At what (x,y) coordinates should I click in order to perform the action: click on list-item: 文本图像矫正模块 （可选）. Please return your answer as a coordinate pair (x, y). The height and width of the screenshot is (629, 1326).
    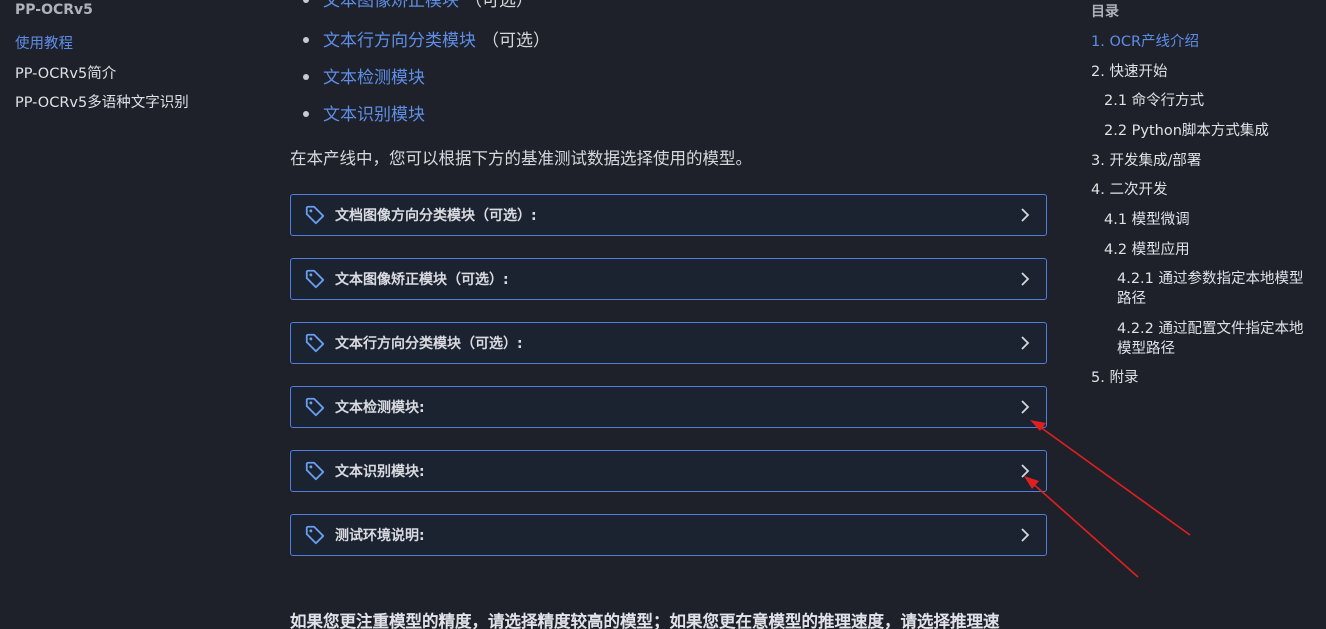
    Looking at the image, I should click on (411, 5).